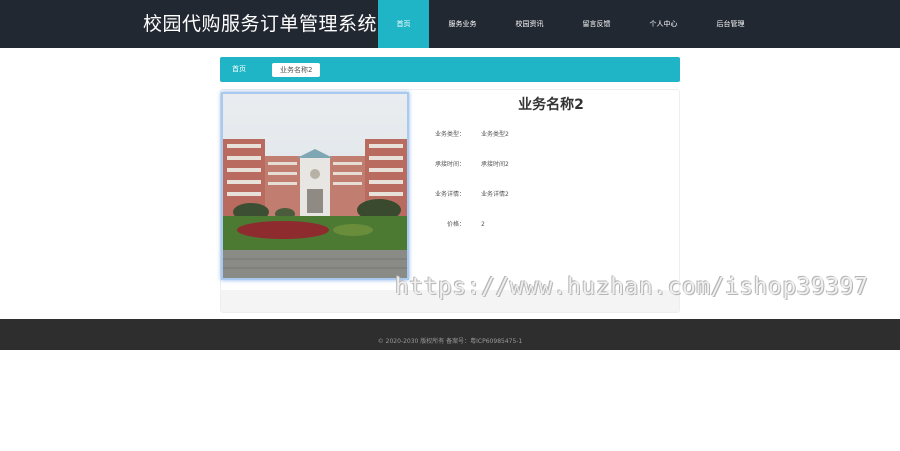  I want to click on service-title: 业务名称2, so click(551, 105).